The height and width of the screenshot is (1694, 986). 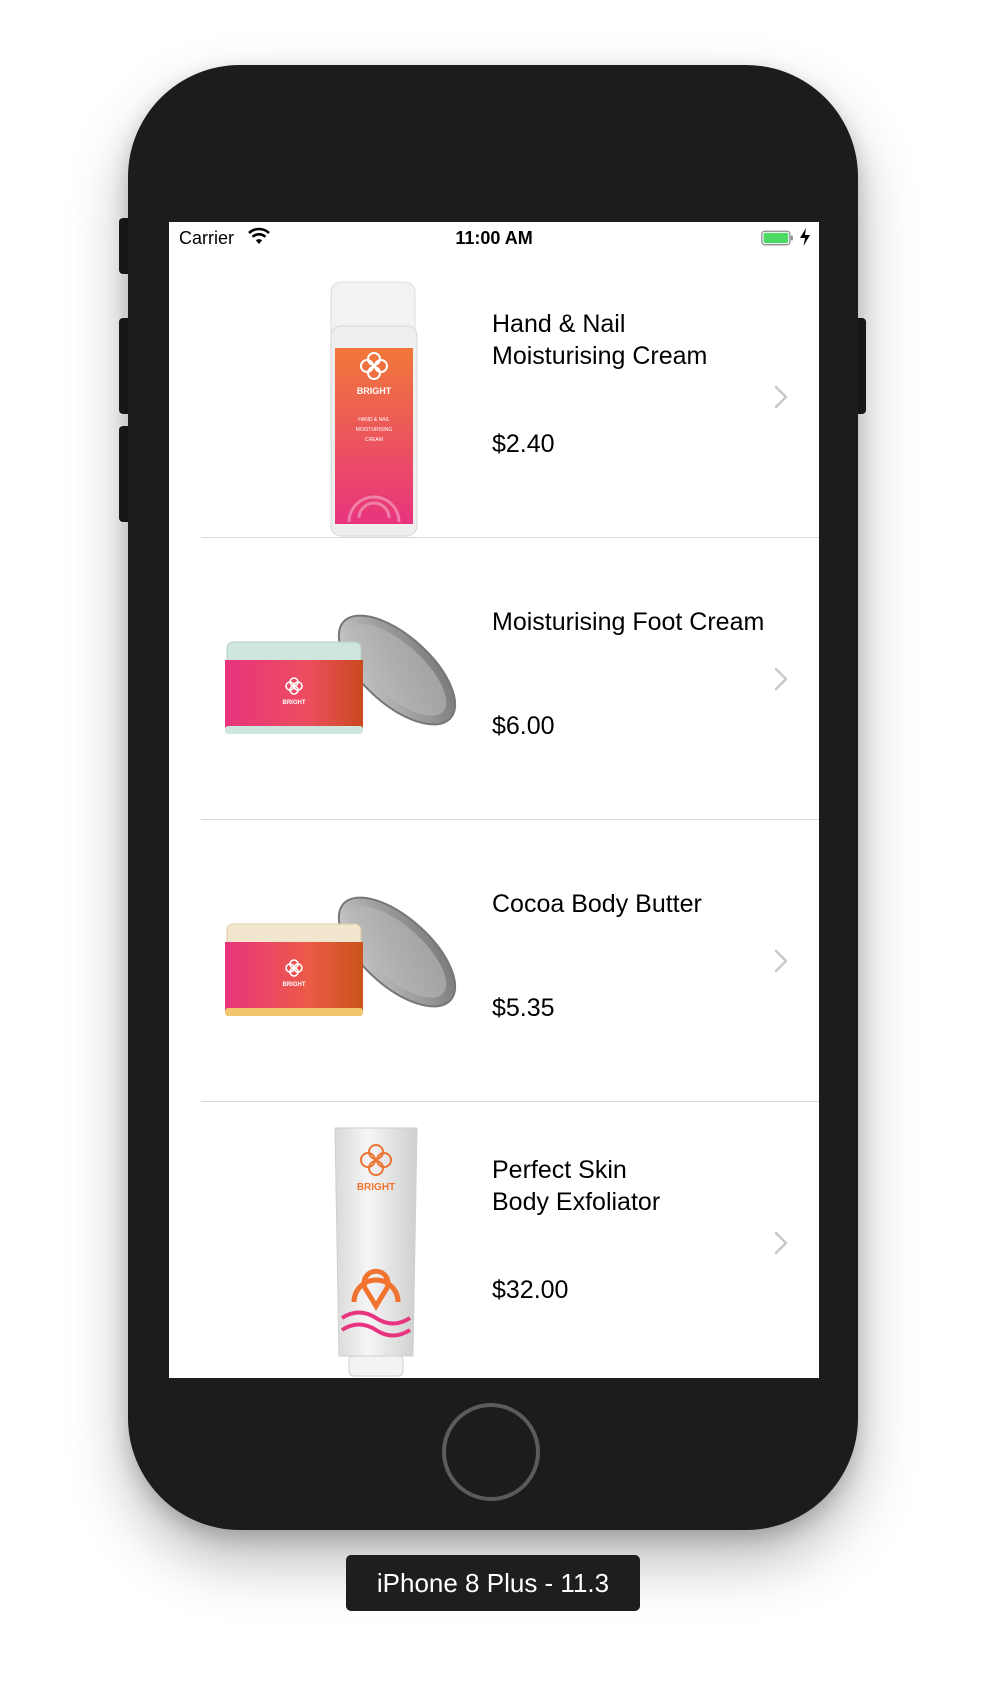 I want to click on product-row: BRIGHT Moisturising Foot Cream $6.00, so click(x=494, y=679).